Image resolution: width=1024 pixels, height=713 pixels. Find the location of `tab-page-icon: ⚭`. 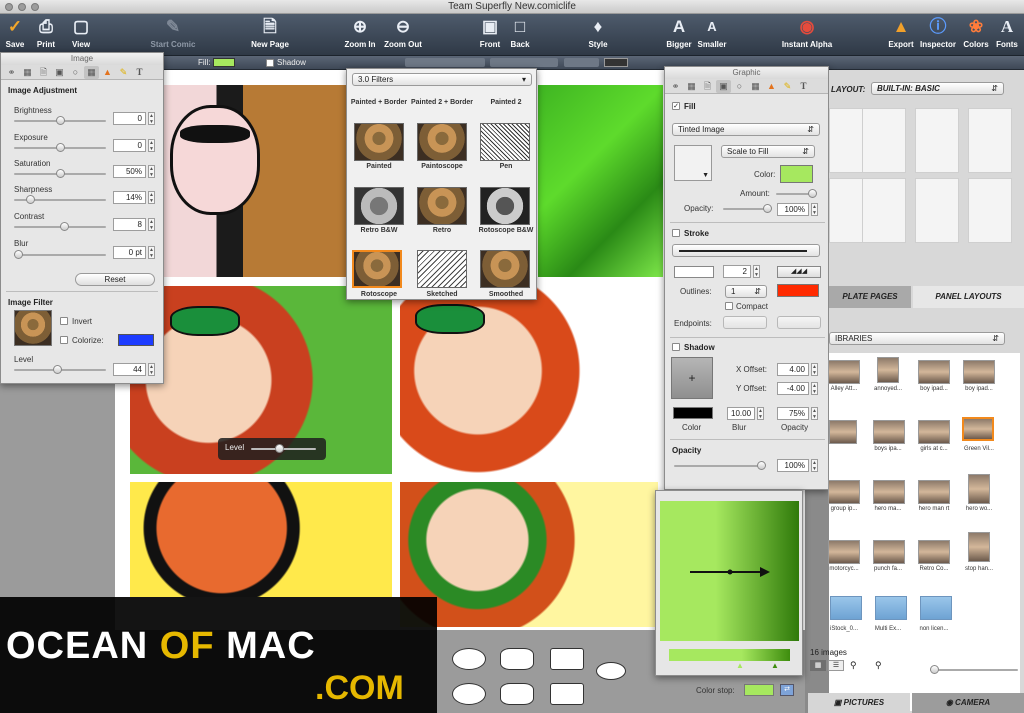

tab-page-icon: ⚭ is located at coordinates (11, 72).